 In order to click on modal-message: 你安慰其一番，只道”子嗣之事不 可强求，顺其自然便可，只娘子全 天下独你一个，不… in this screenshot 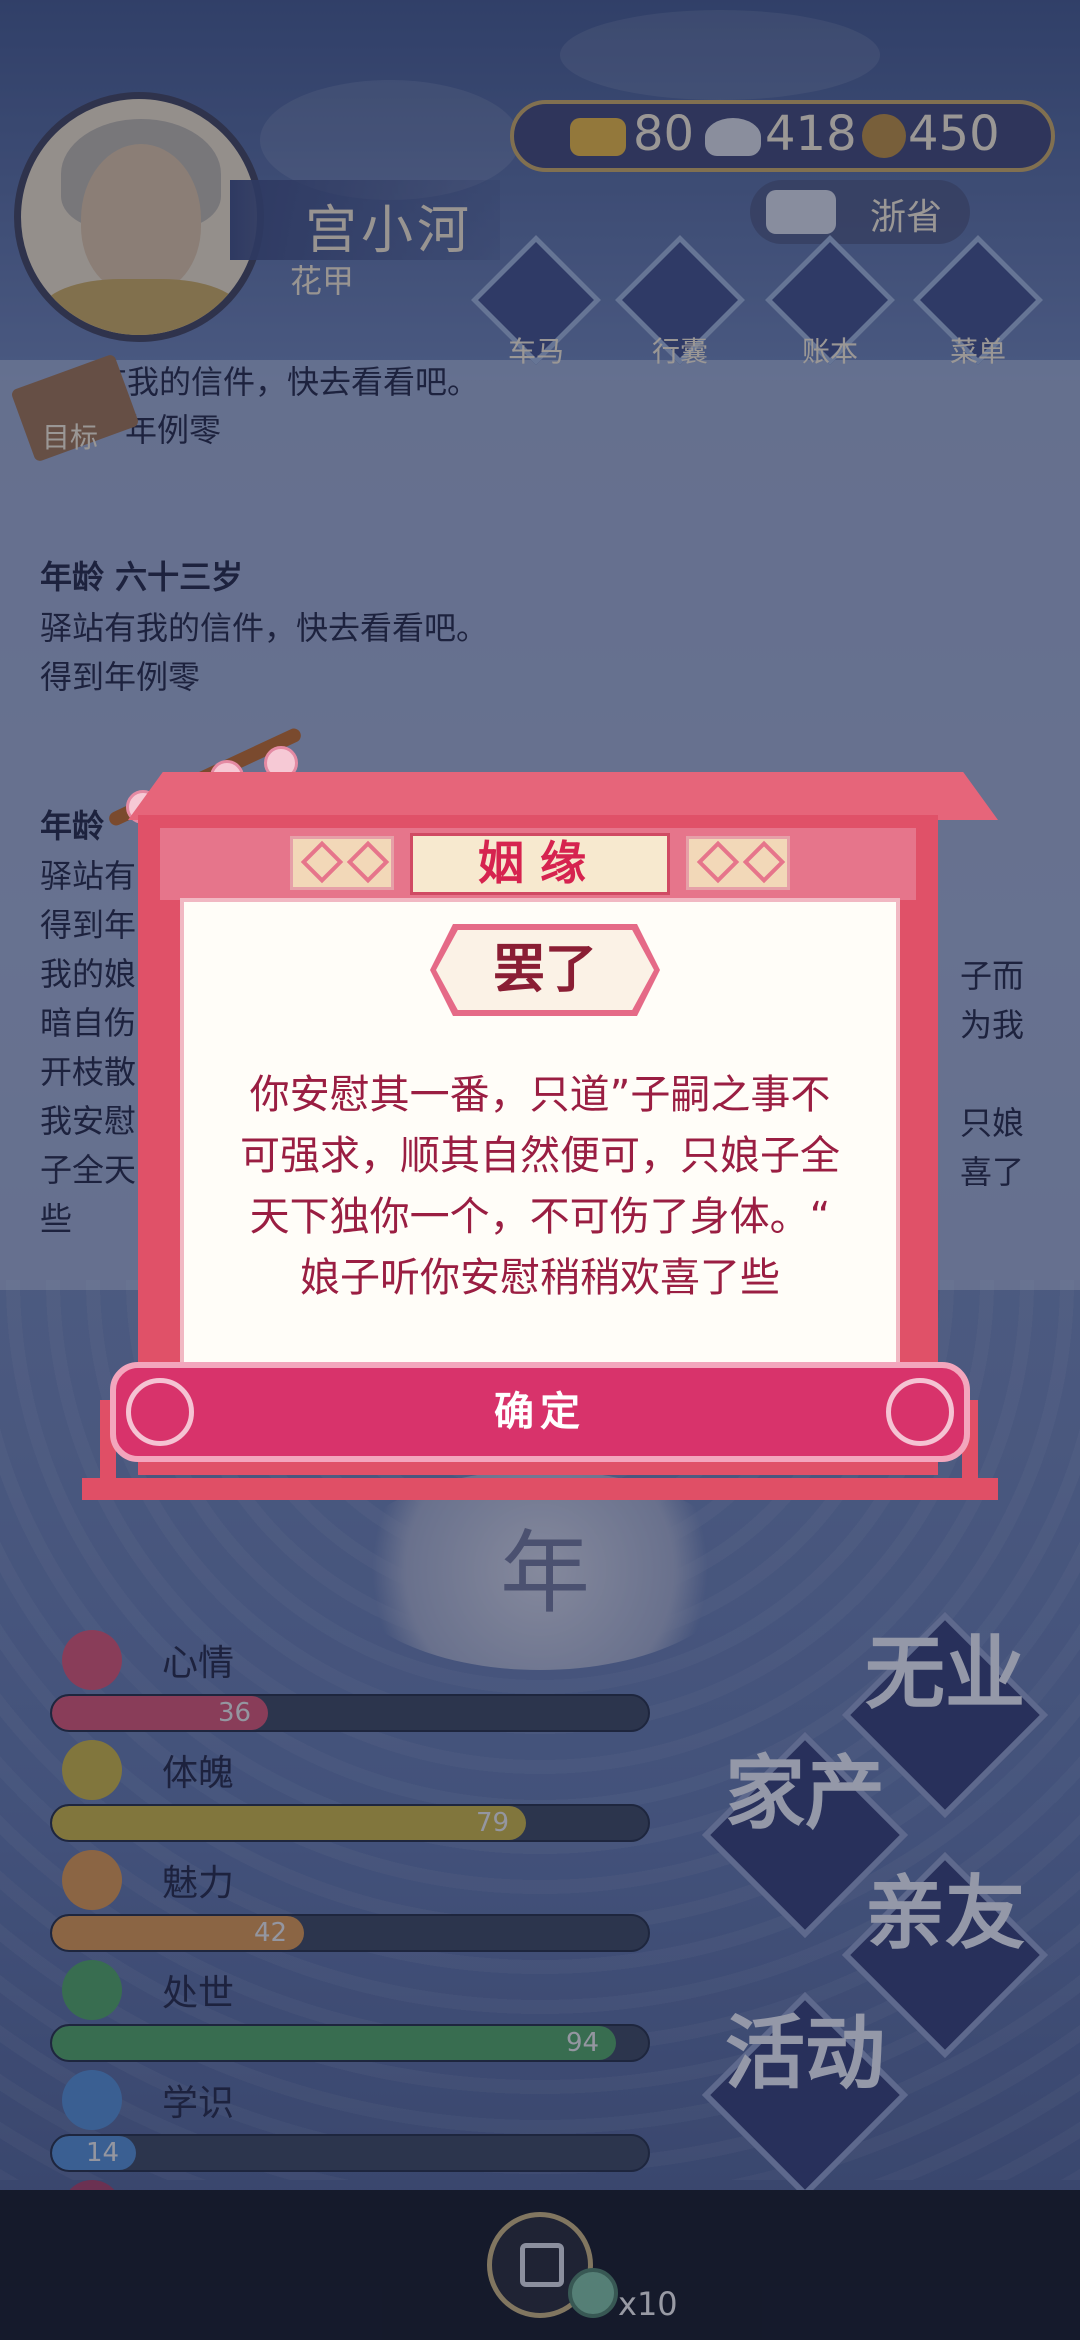, I will do `click(540, 1187)`.